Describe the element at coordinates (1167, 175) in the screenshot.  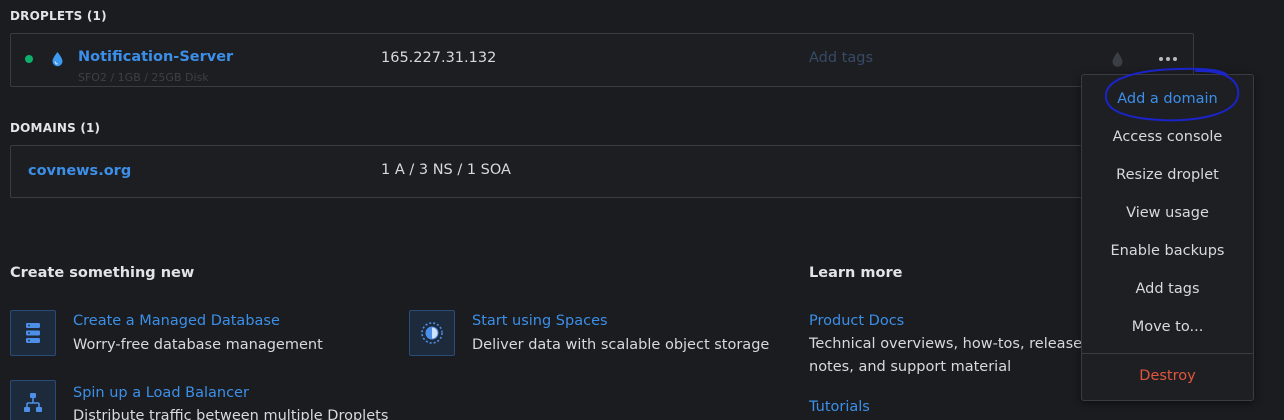
I see `menu-item-resize-droplet: Resize droplet` at that location.